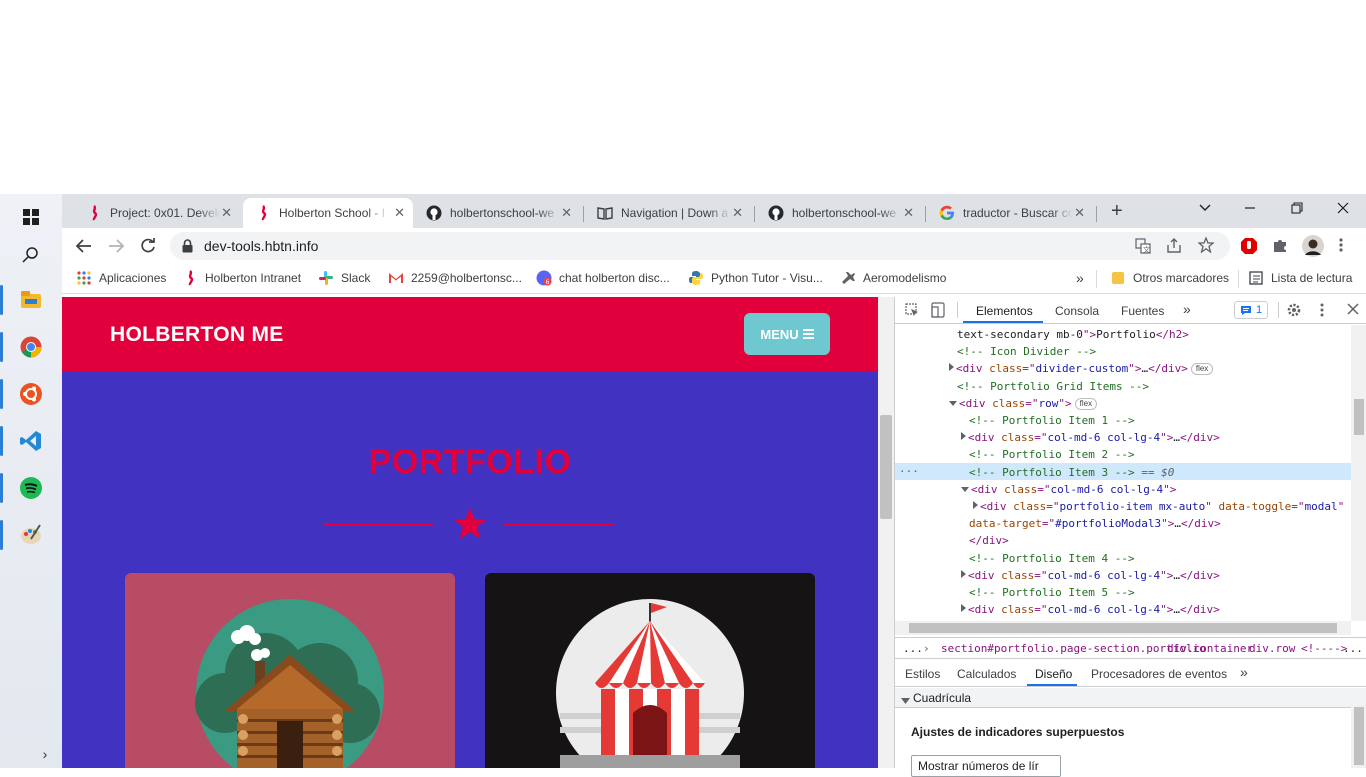  I want to click on bookmark-other-folder: Otros marcadores, so click(1169, 278).